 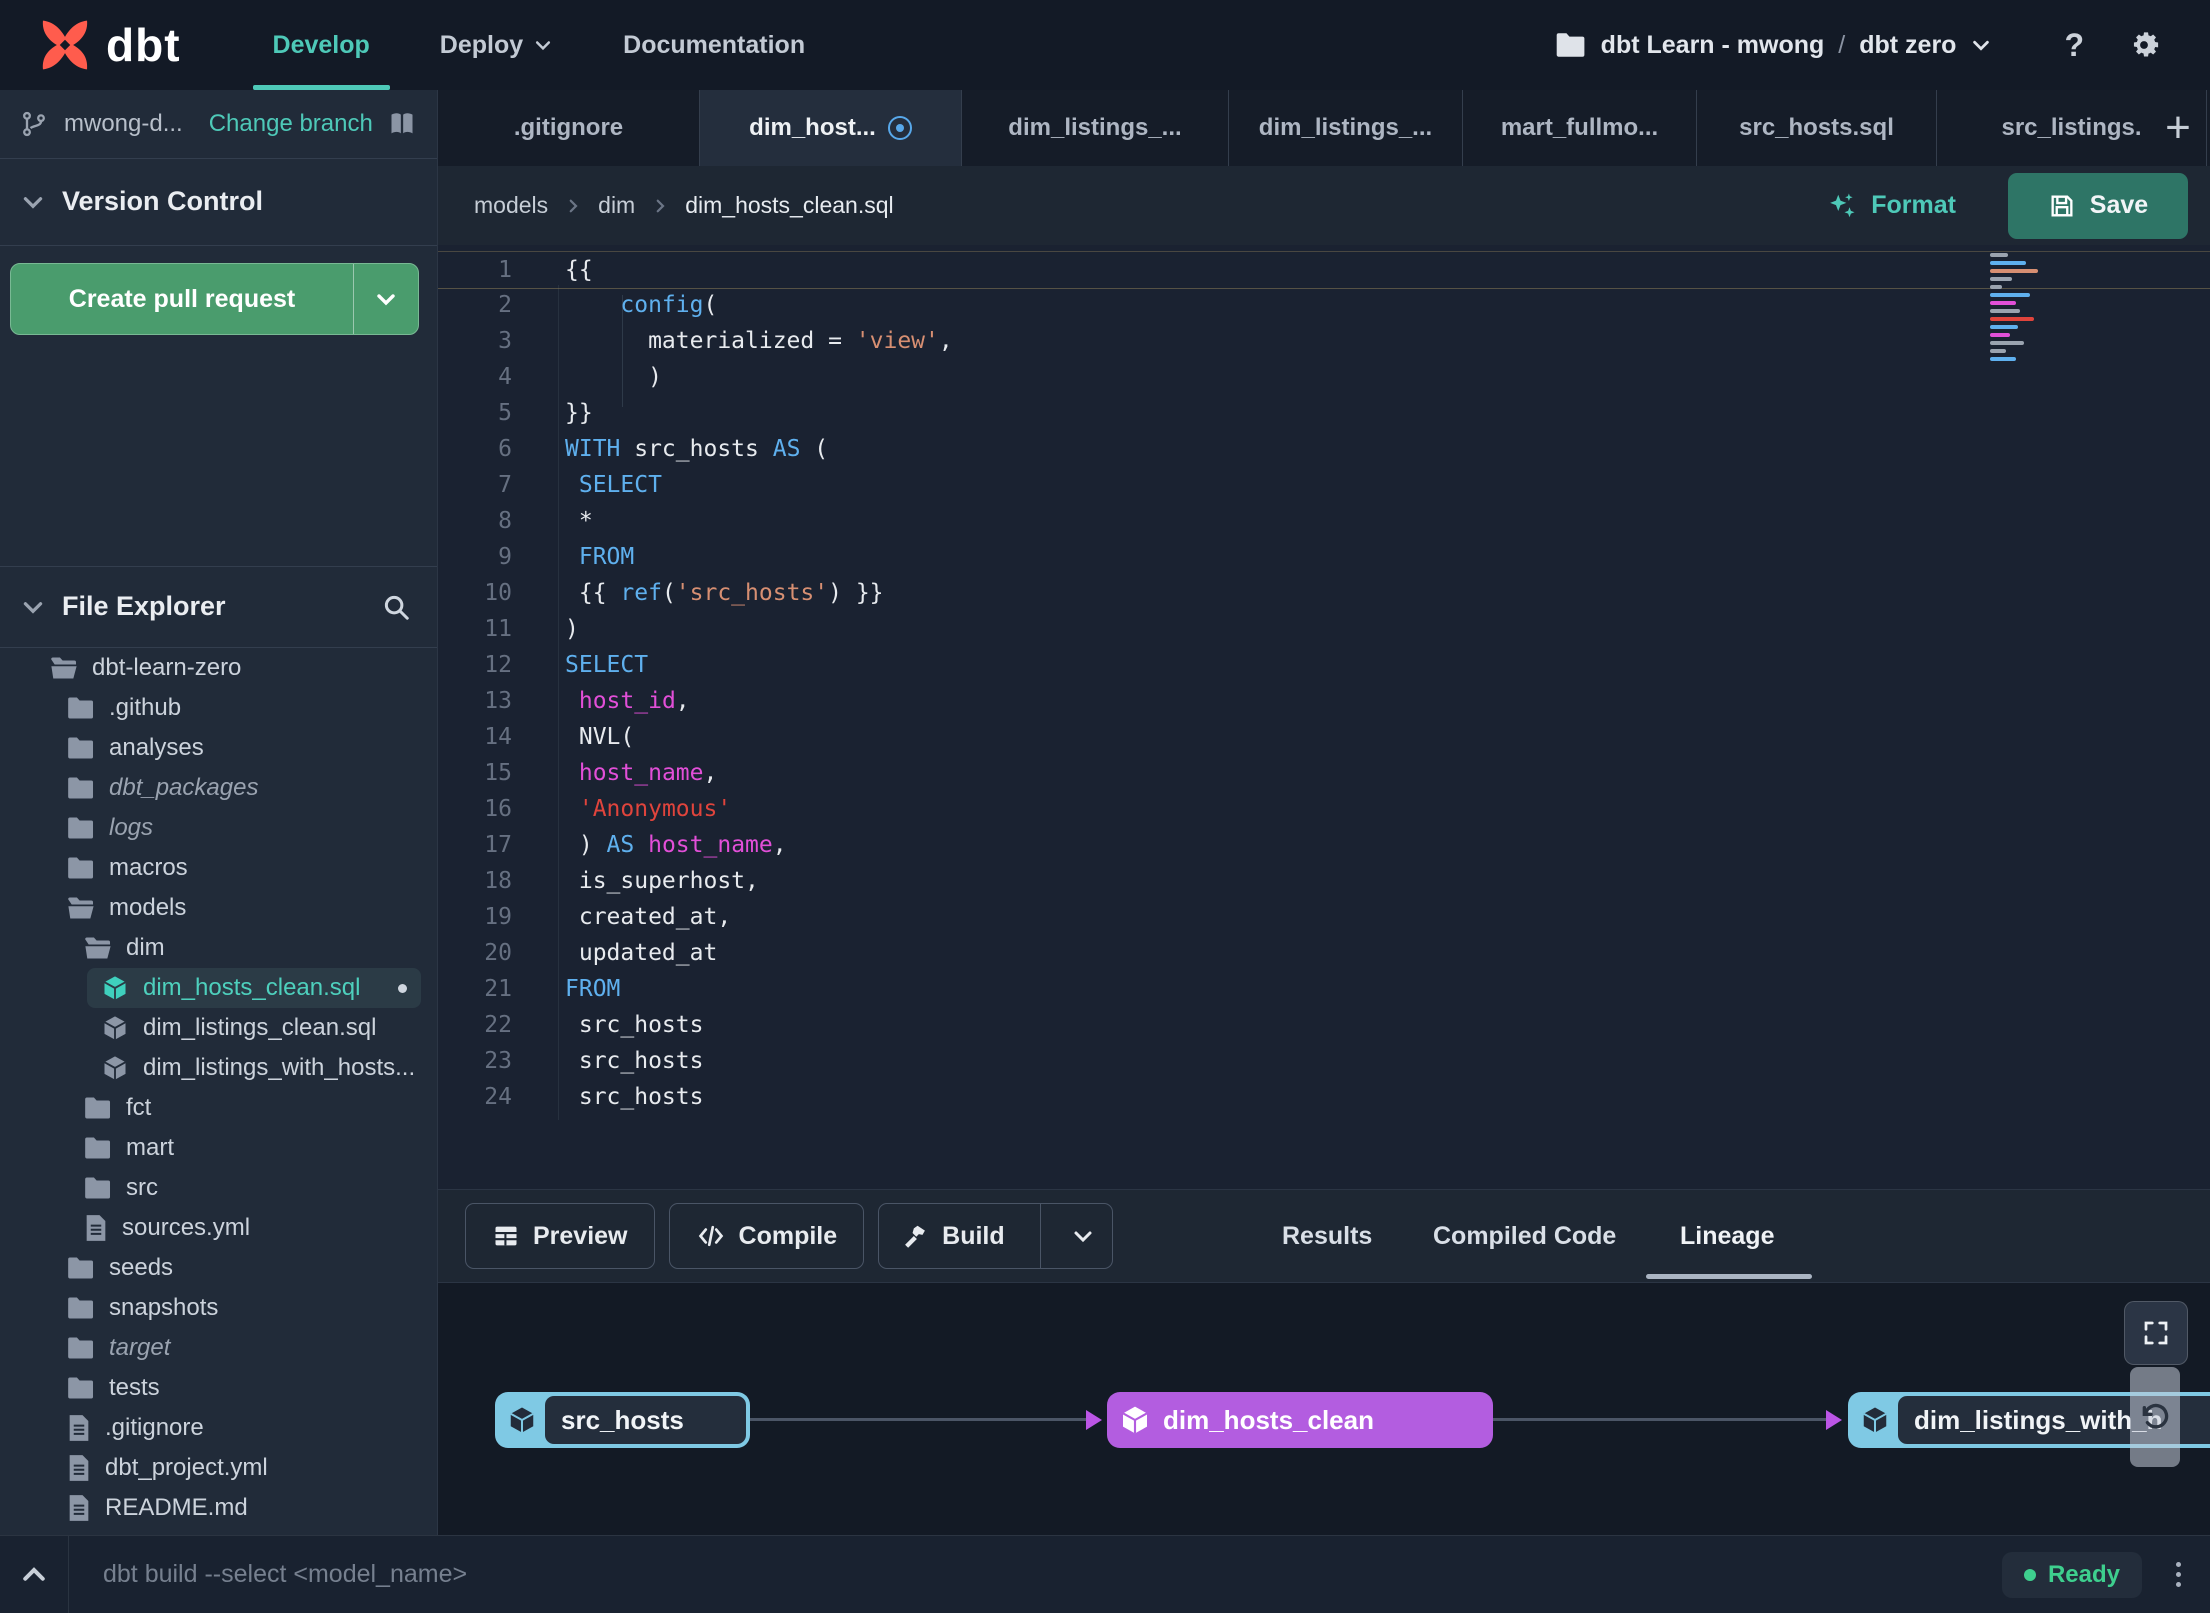 What do you see at coordinates (1324, 270) in the screenshot?
I see `code-line: 1 {{` at bounding box center [1324, 270].